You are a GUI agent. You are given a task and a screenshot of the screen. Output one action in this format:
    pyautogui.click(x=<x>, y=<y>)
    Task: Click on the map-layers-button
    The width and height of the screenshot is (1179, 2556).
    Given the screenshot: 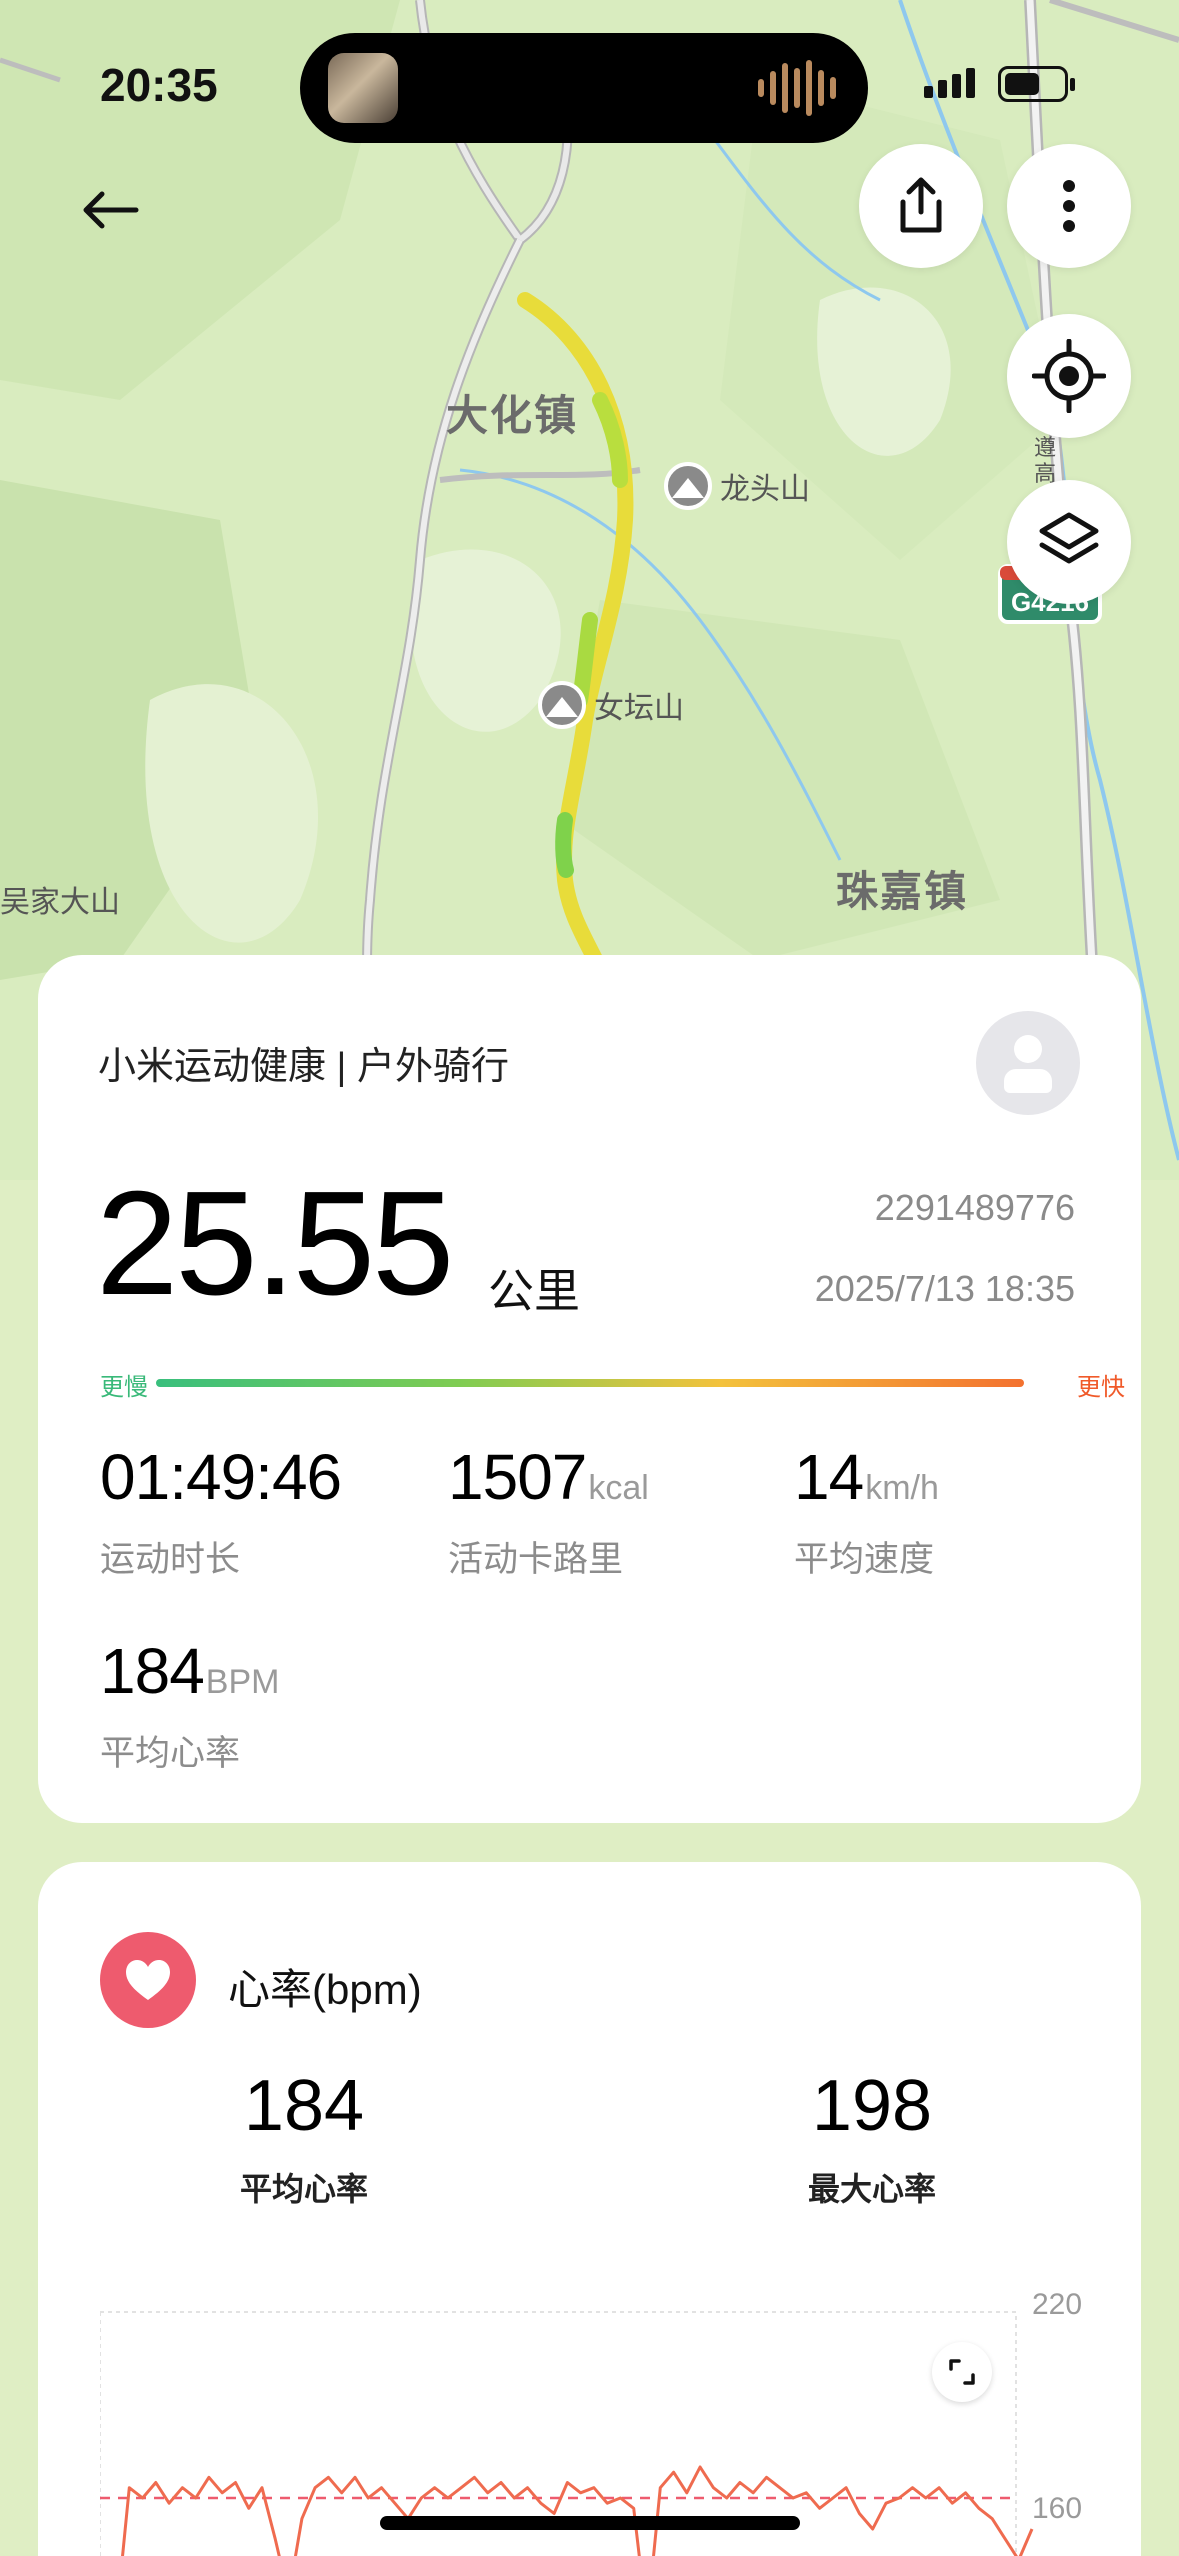 What is the action you would take?
    pyautogui.click(x=1069, y=542)
    